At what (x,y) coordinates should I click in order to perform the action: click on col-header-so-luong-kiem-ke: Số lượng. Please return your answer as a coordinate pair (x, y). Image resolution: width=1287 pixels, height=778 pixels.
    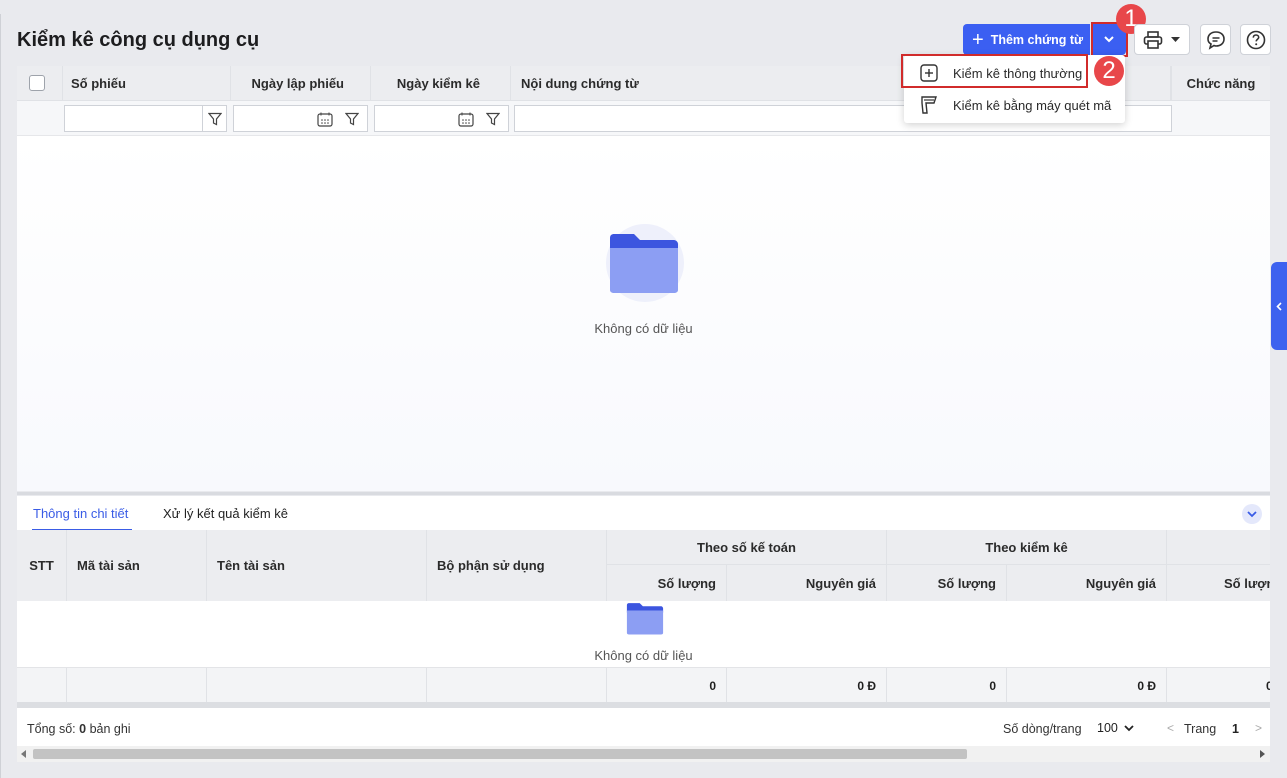
    Looking at the image, I should click on (947, 583).